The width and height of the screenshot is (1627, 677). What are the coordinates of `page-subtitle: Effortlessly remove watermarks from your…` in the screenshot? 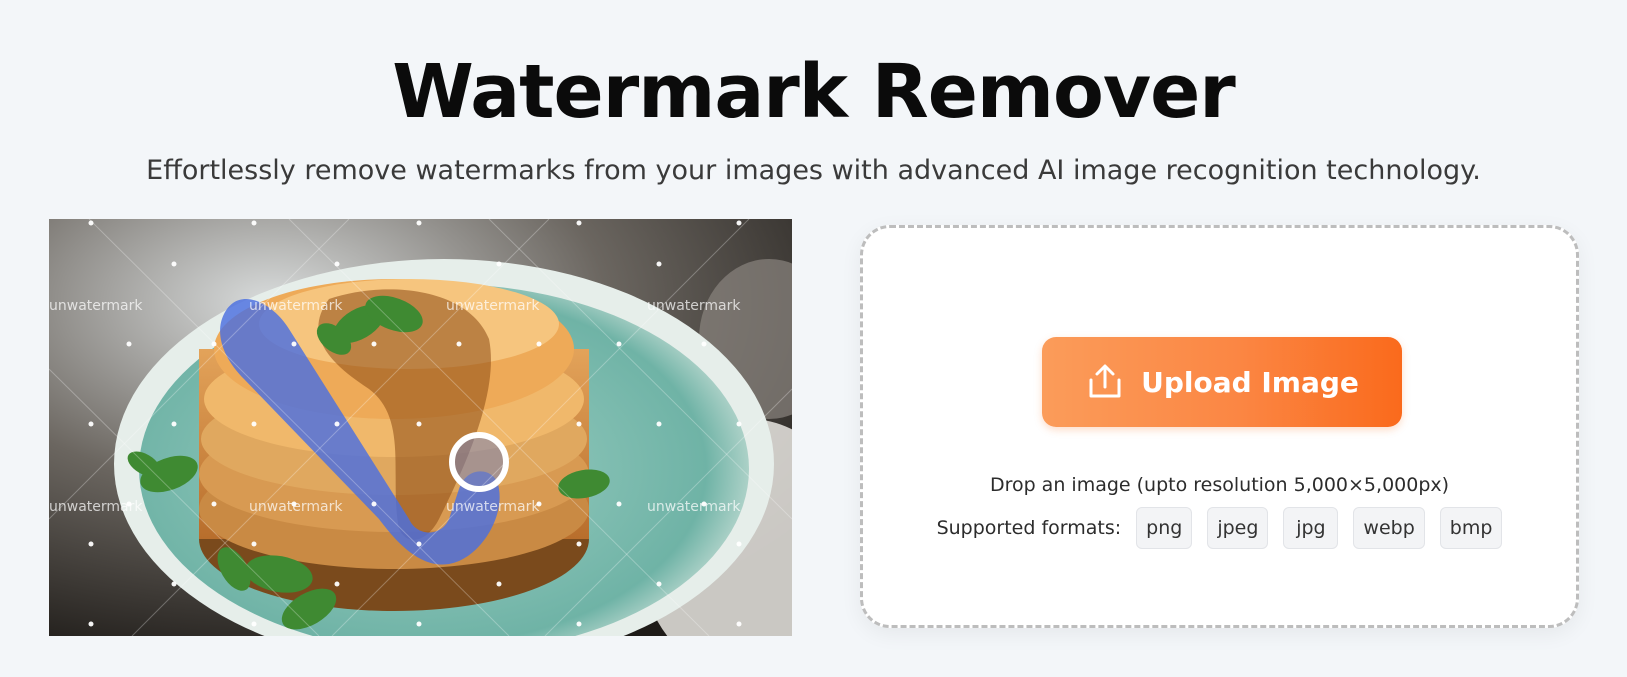 It's located at (813, 170).